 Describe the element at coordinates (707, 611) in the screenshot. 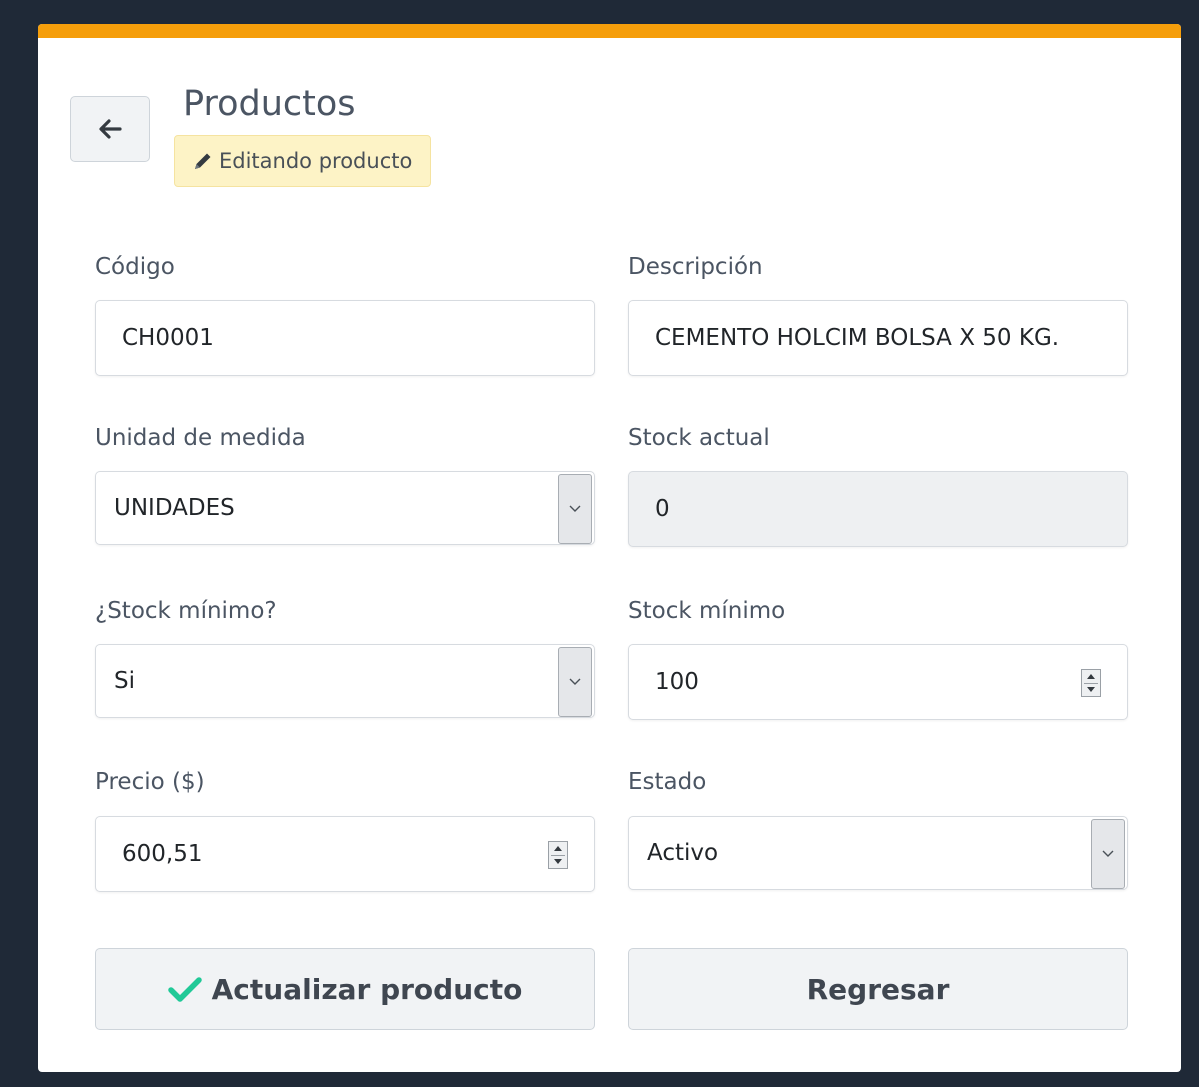

I see `stock-minimo-label: Stock mínimo` at that location.